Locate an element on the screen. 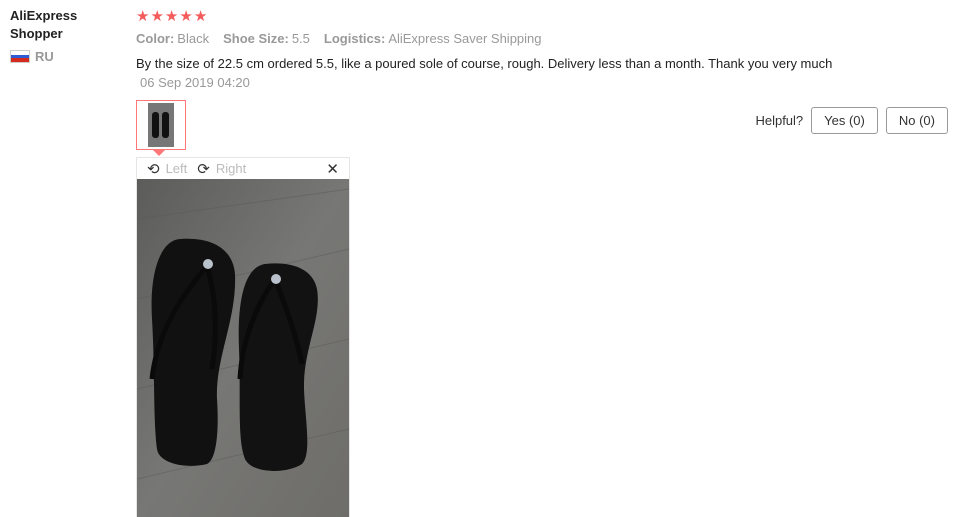  reviewer-country: RU is located at coordinates (65, 56).